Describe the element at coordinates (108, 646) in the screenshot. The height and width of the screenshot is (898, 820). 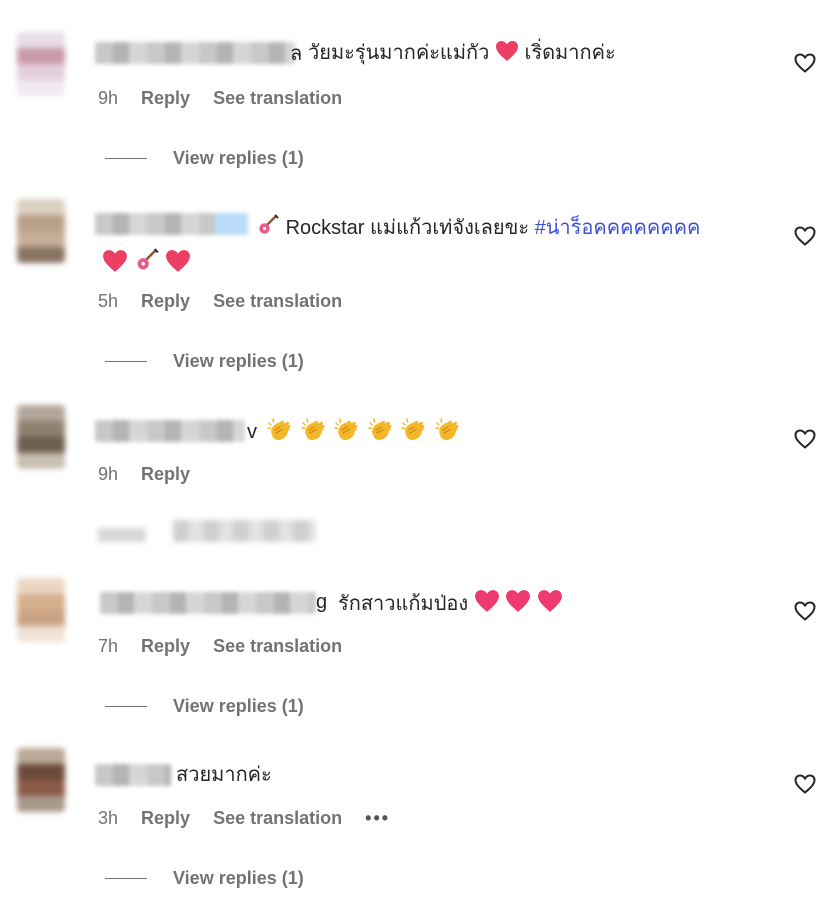
I see `timestamp: 7h` at that location.